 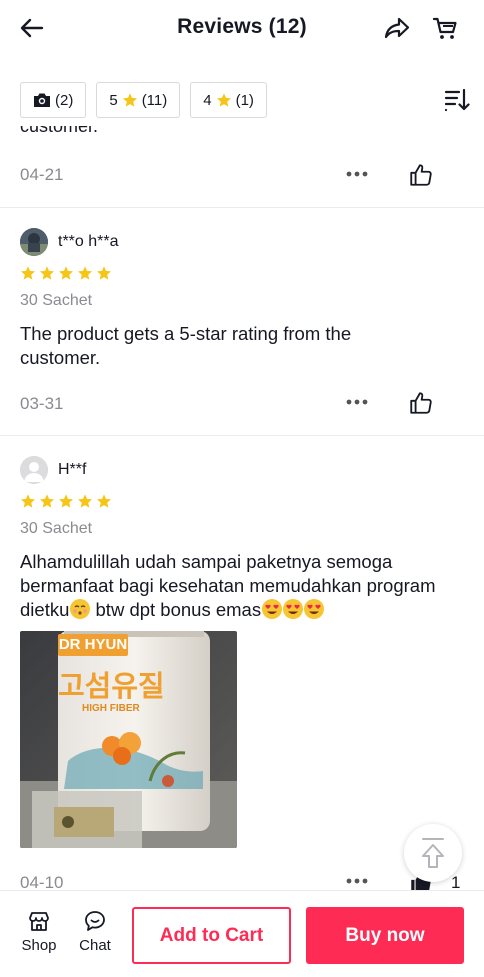 I want to click on filter-chip-label: (1), so click(x=244, y=100).